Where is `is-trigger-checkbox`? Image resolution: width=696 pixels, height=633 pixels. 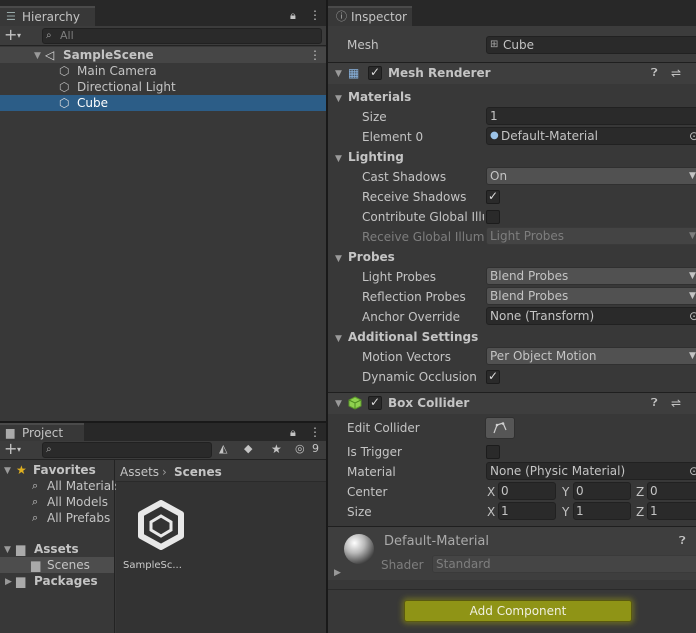 is-trigger-checkbox is located at coordinates (493, 452).